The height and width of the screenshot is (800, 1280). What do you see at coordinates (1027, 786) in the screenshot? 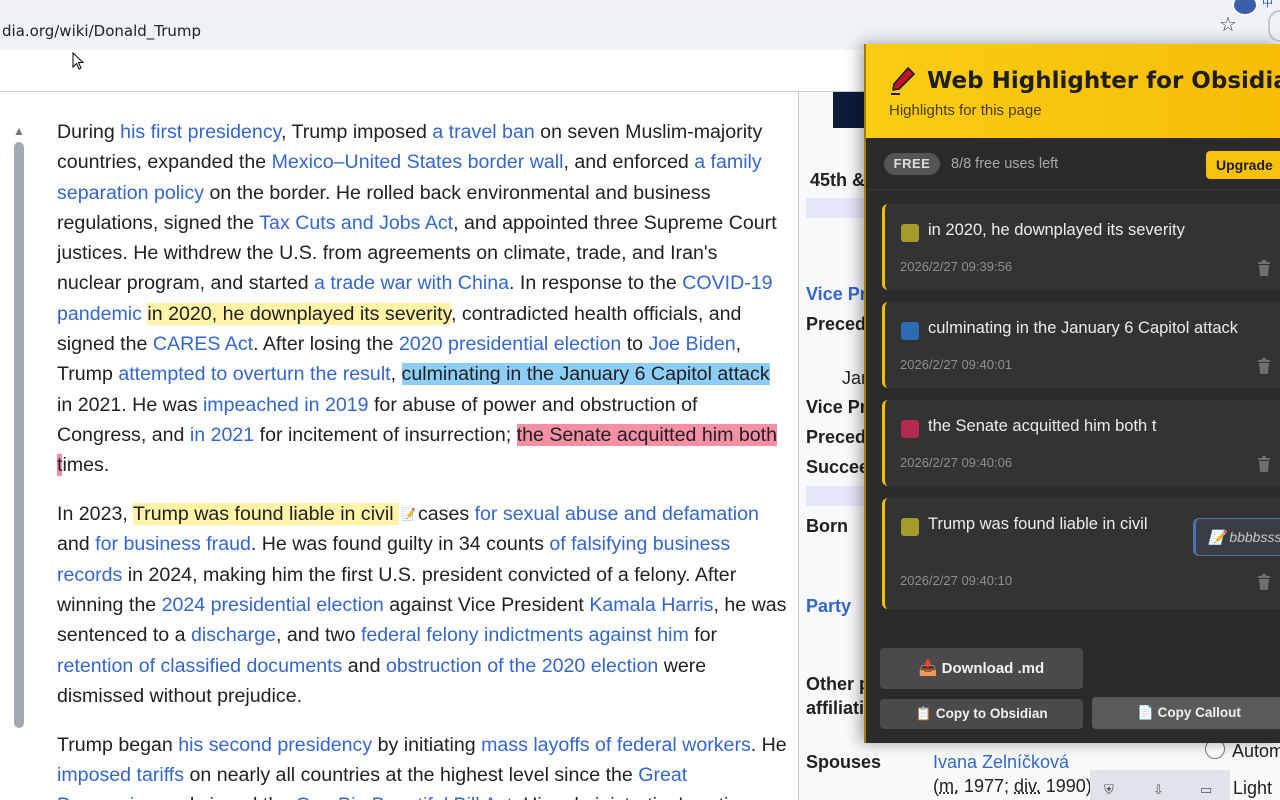
I see `divorced-abbr: div.` at bounding box center [1027, 786].